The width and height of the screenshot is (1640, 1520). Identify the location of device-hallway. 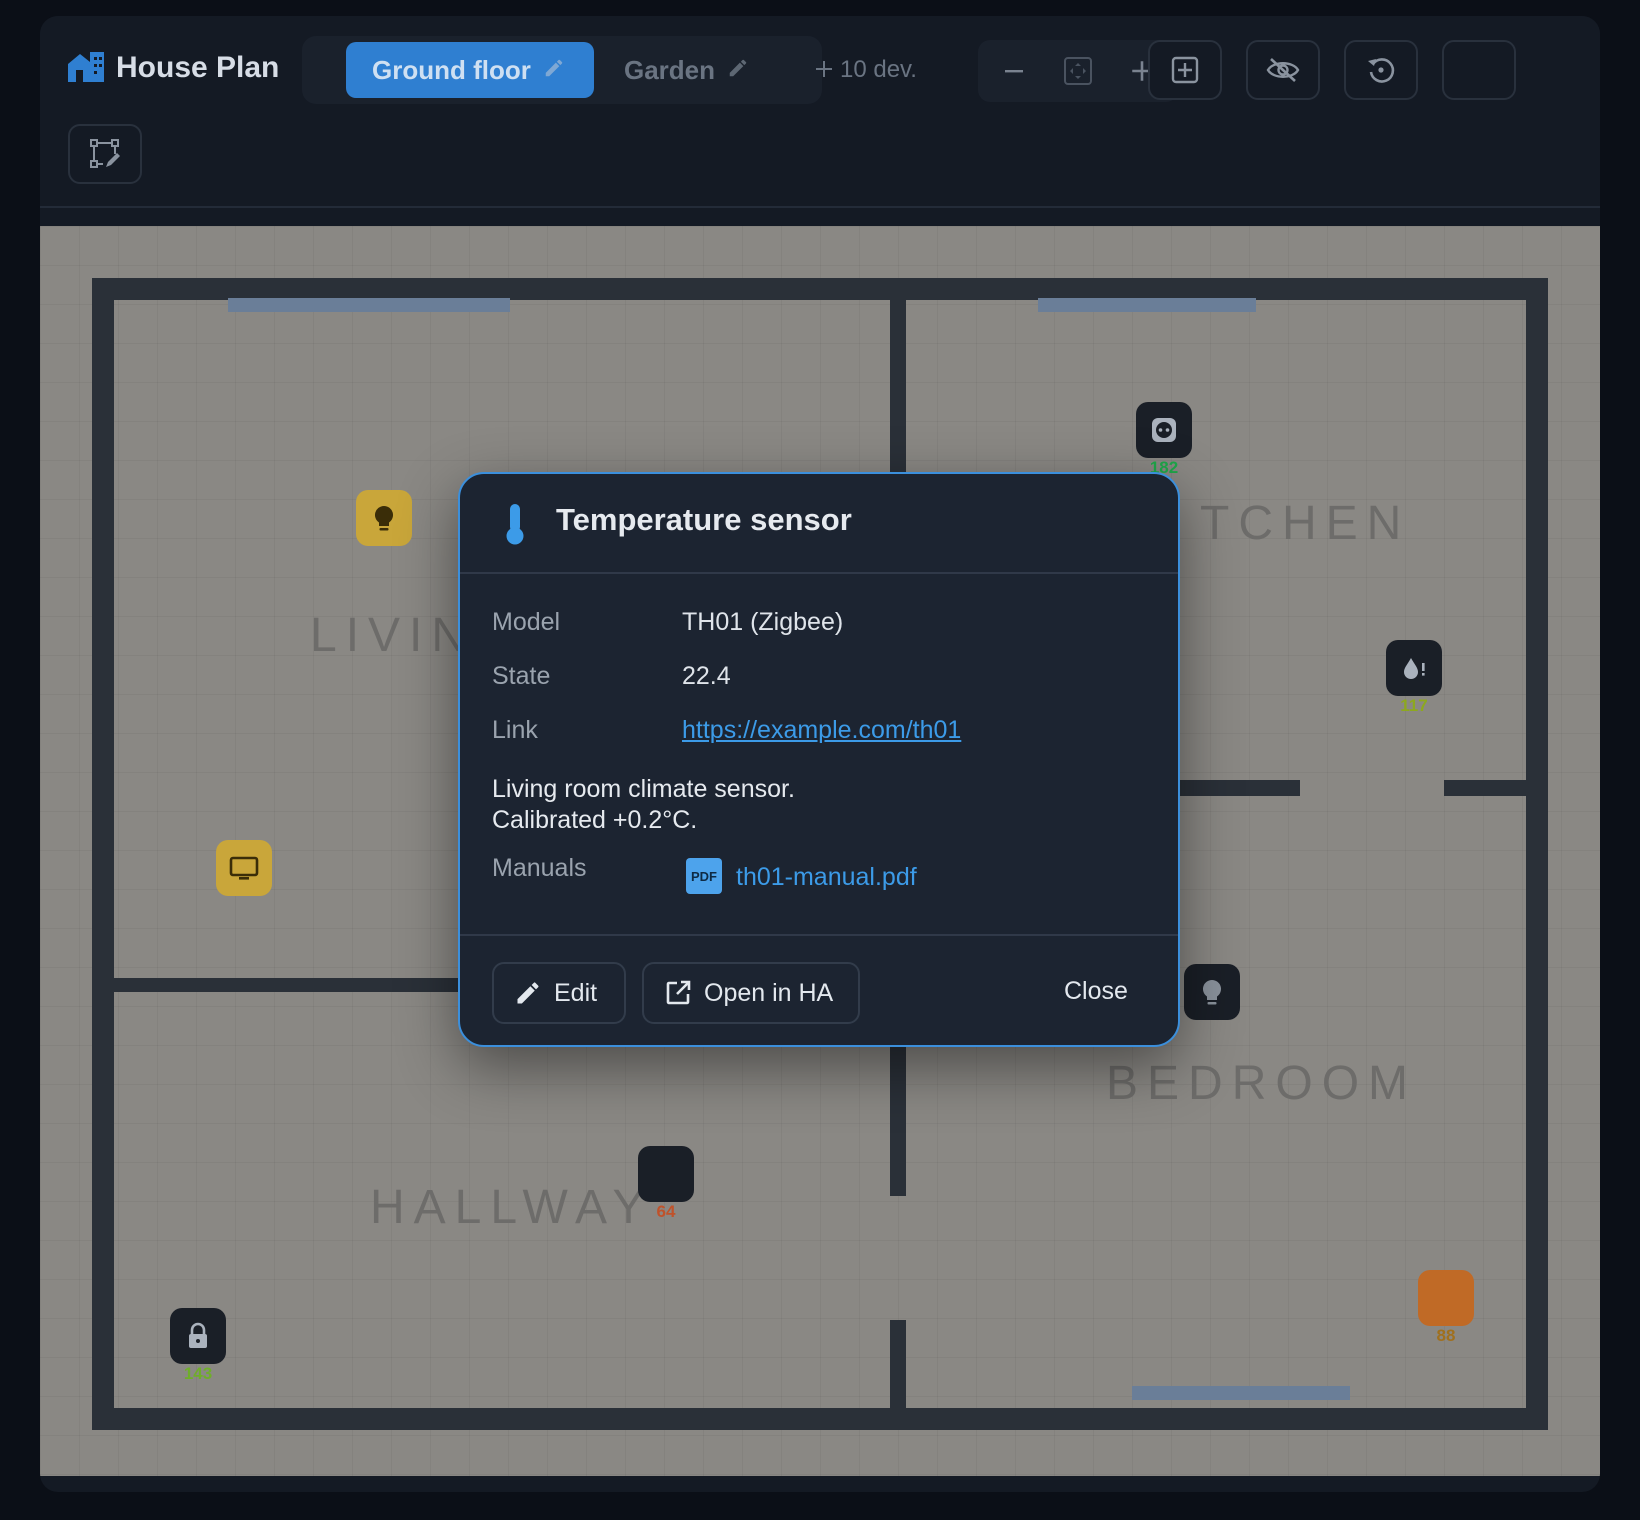
(666, 1174).